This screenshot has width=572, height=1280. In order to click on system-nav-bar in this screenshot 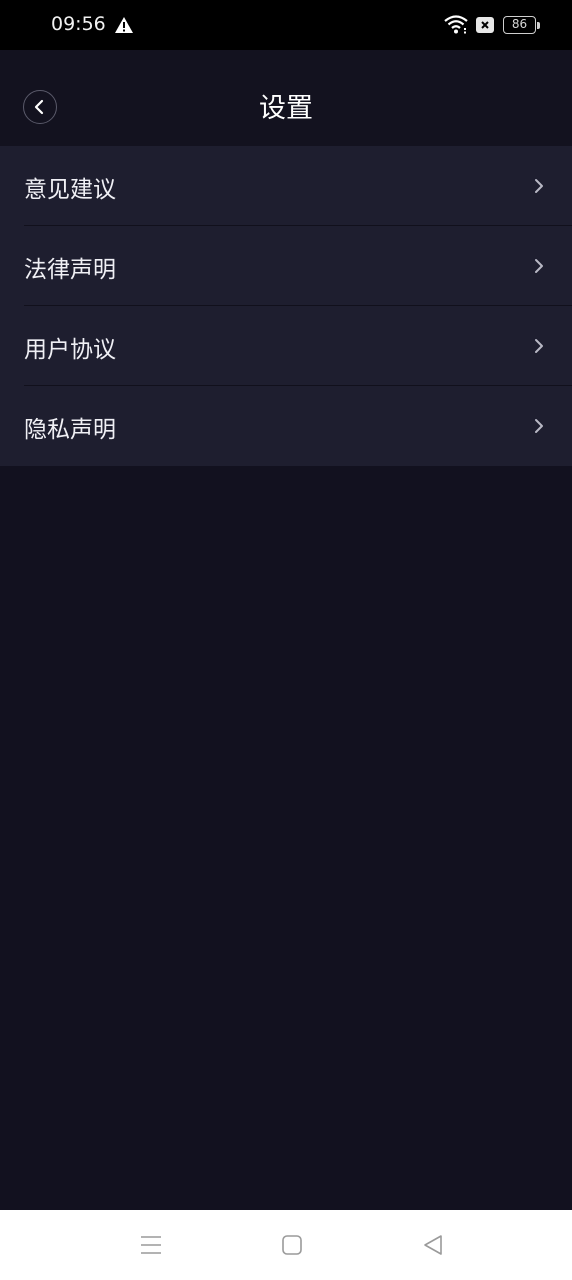, I will do `click(286, 1245)`.